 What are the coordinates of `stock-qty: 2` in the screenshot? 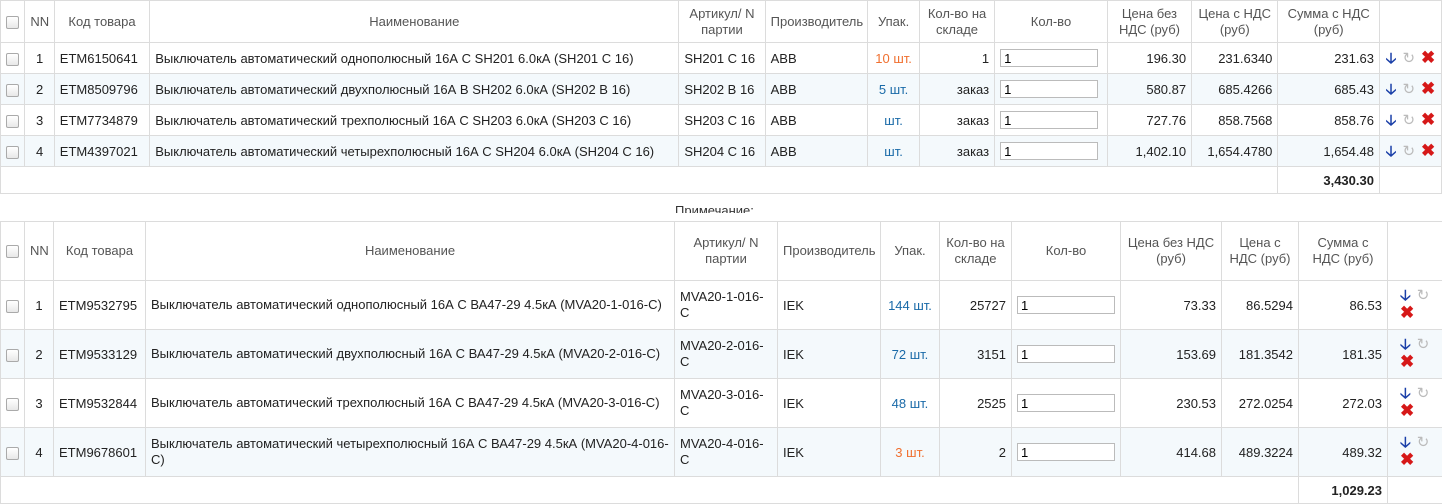 It's located at (975, 452).